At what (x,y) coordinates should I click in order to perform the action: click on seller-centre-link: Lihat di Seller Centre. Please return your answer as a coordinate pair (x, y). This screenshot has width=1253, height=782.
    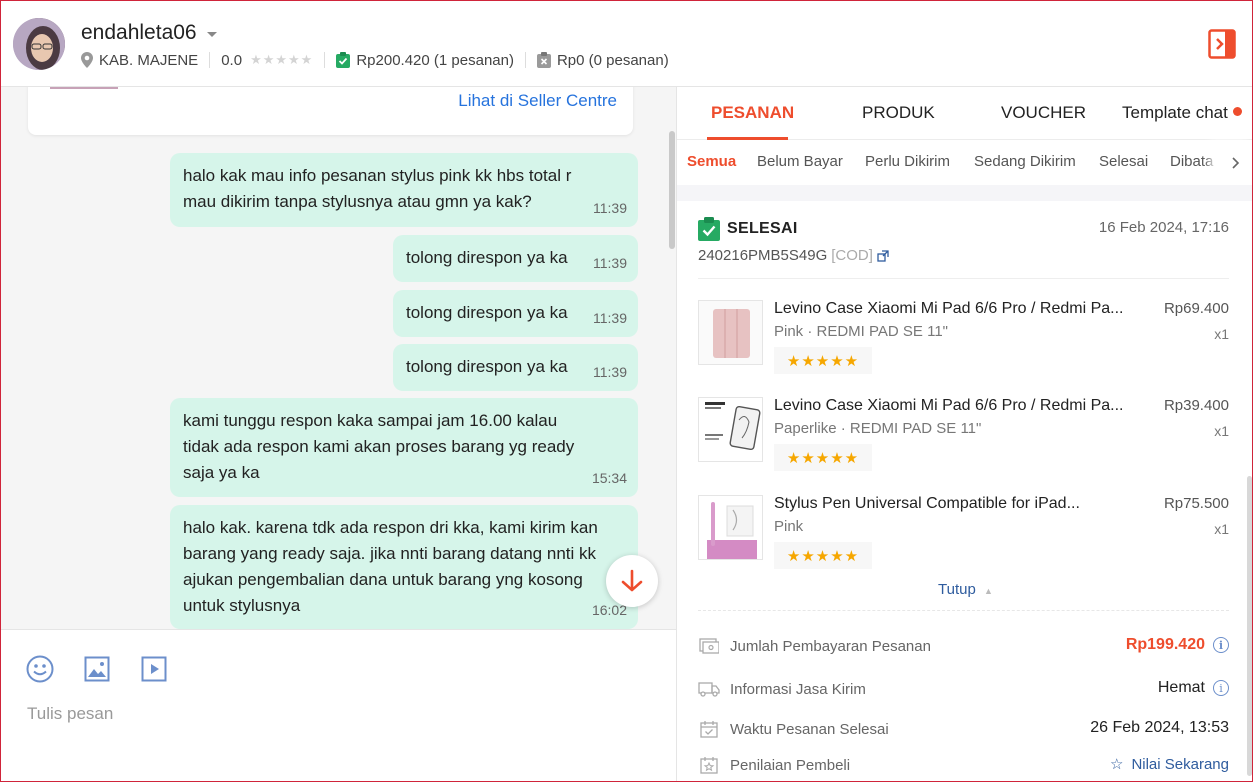
    Looking at the image, I should click on (537, 101).